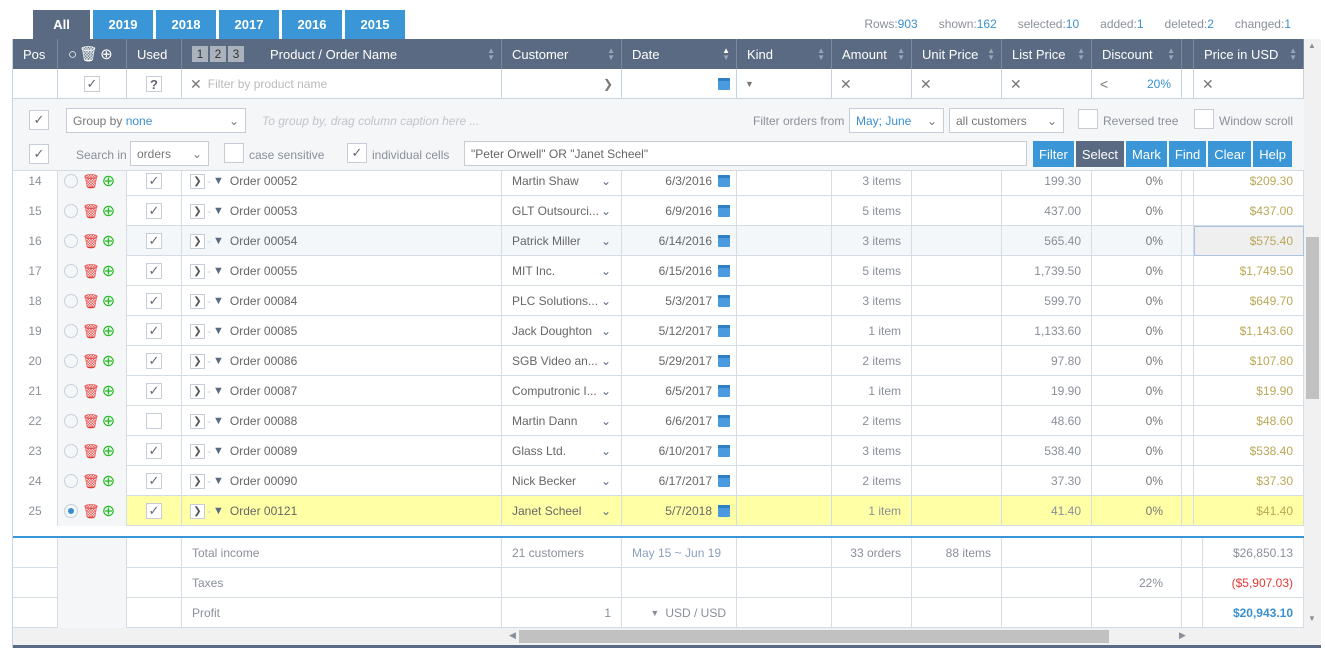 This screenshot has height=648, width=1325. I want to click on amount-filter: ✕, so click(872, 84).